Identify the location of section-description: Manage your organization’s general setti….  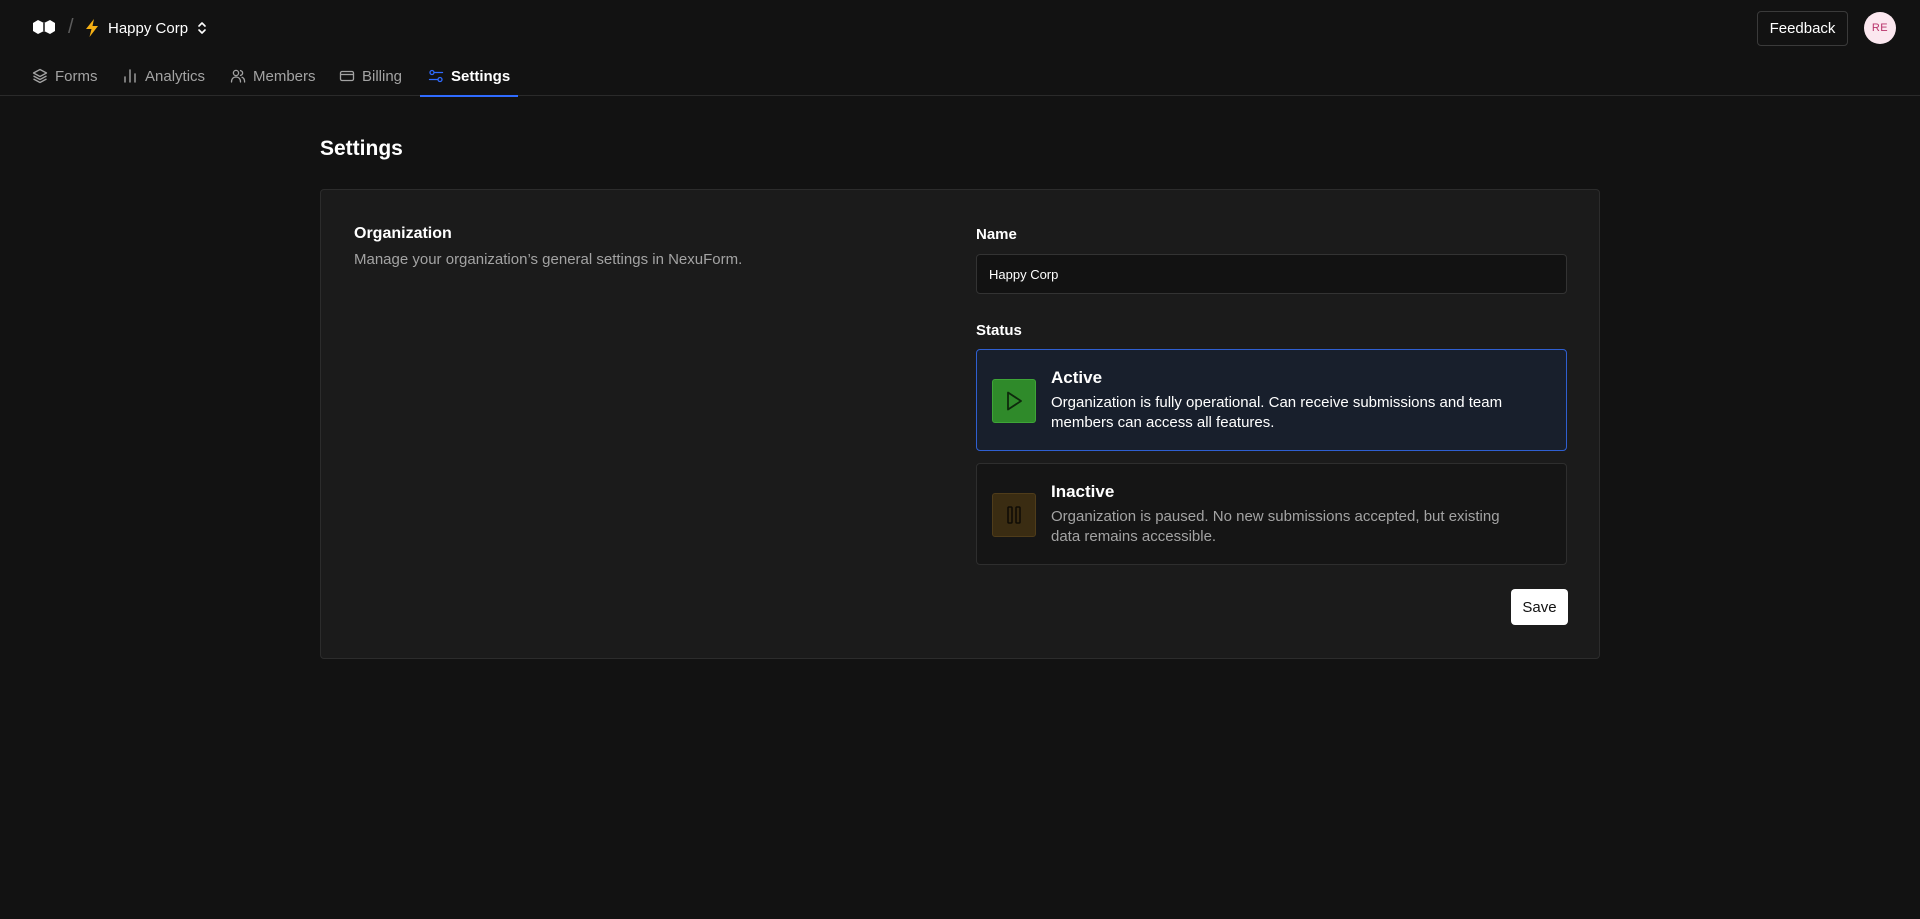
(548, 259).